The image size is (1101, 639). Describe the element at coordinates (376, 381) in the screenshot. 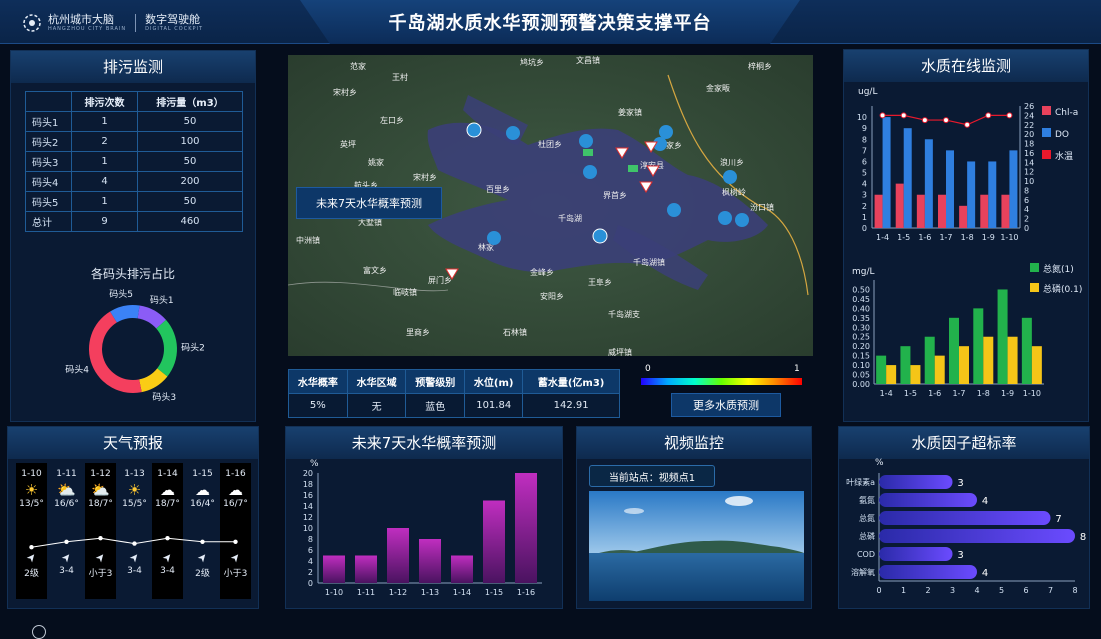

I see `bloom-col-area: 水华区域` at that location.